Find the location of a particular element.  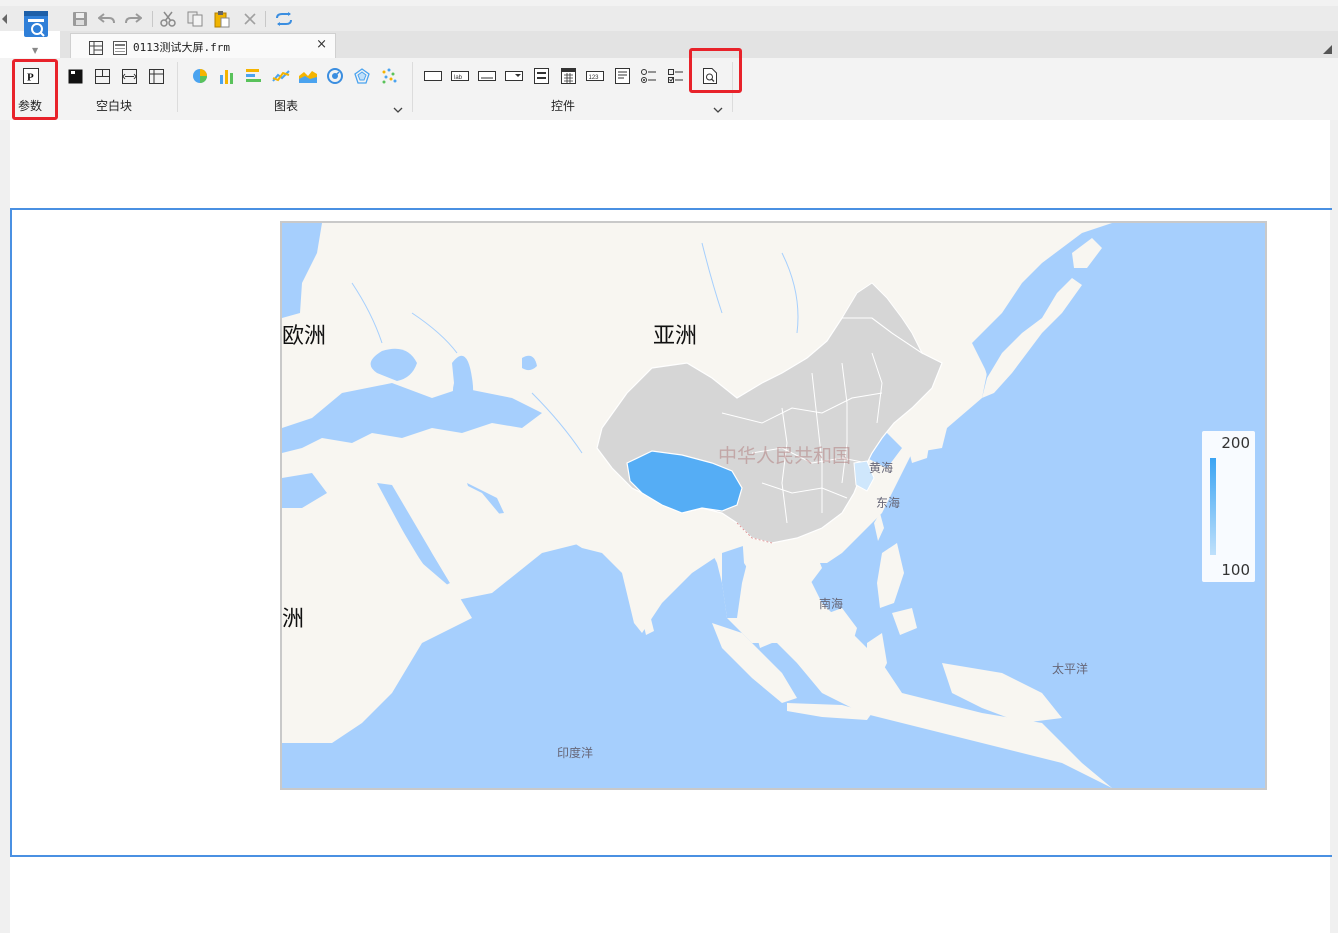

chart-group-expand-icon is located at coordinates (398, 106).